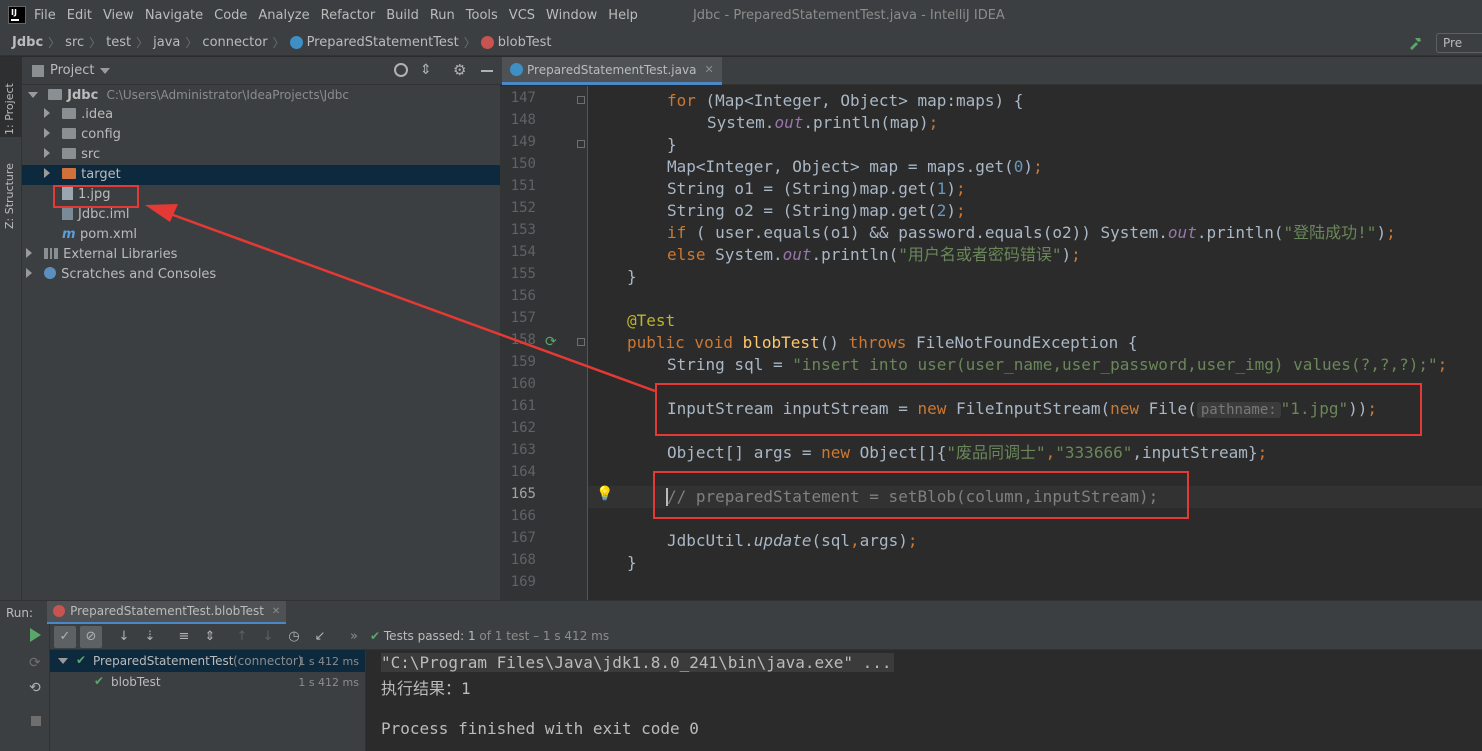  I want to click on collapse-all-icon: ⇕, so click(210, 637).